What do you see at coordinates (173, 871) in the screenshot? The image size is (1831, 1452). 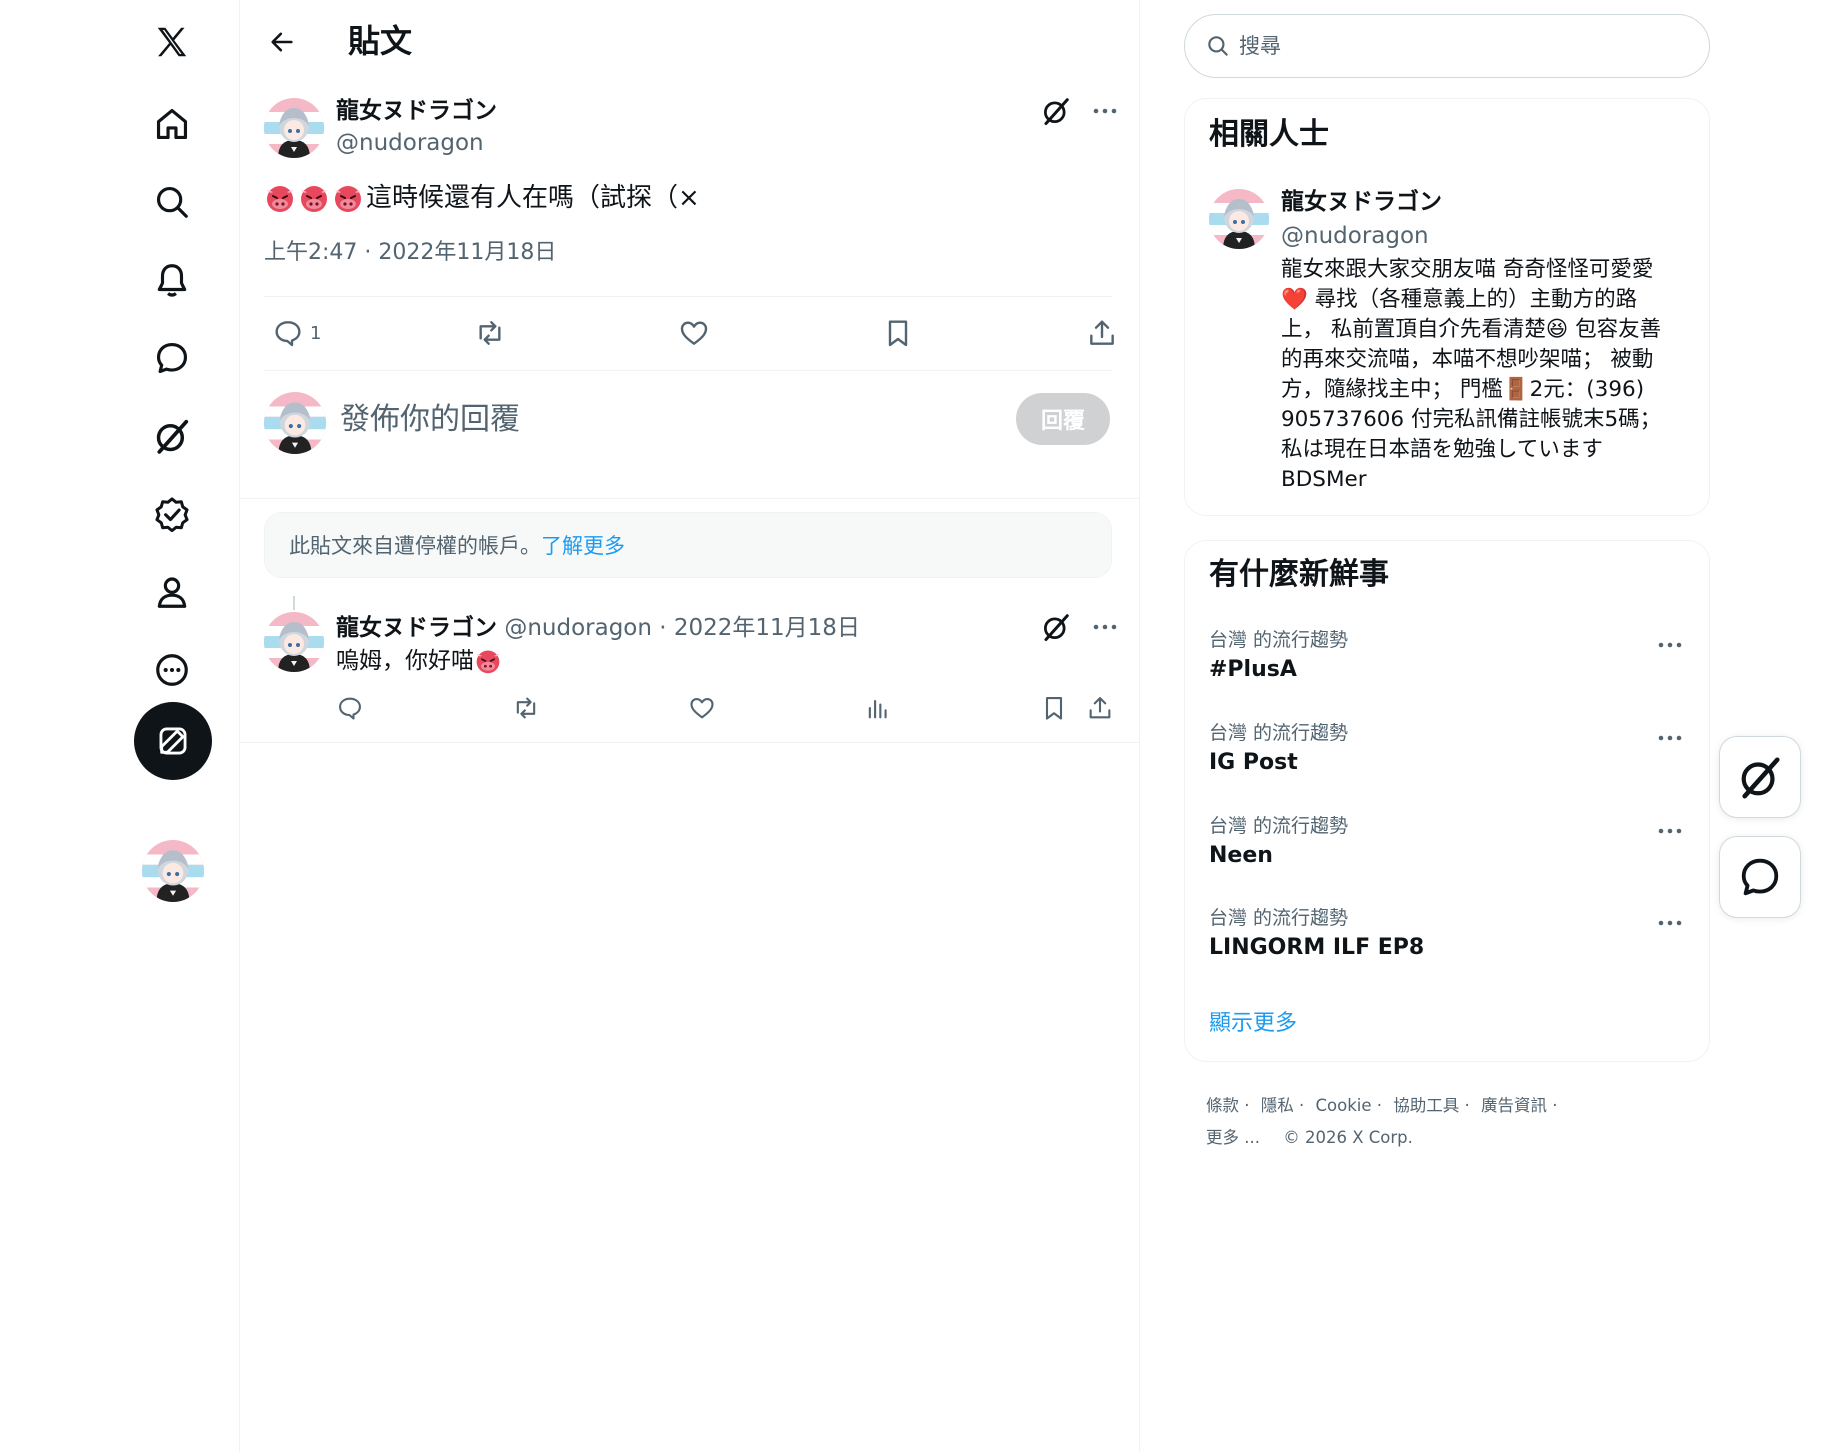 I see `account-avatar` at bounding box center [173, 871].